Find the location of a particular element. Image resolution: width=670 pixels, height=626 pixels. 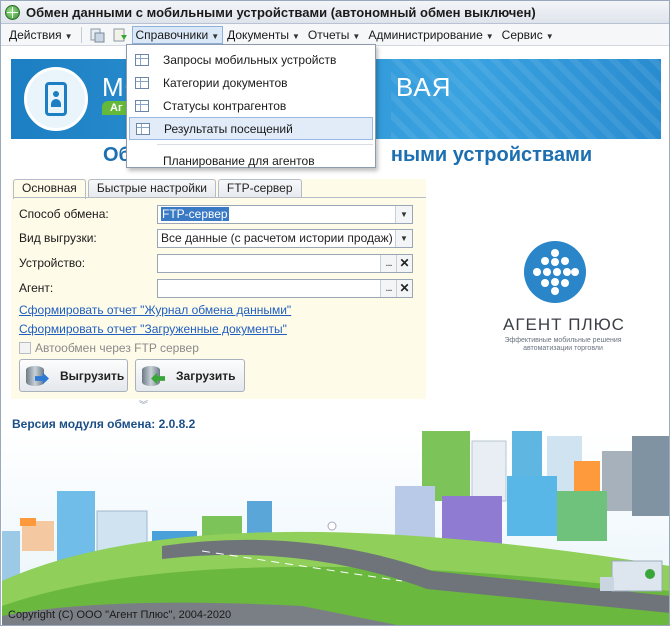

dropdown-item-contractor-statuses: Статусы контрагентов is located at coordinates (251, 105).